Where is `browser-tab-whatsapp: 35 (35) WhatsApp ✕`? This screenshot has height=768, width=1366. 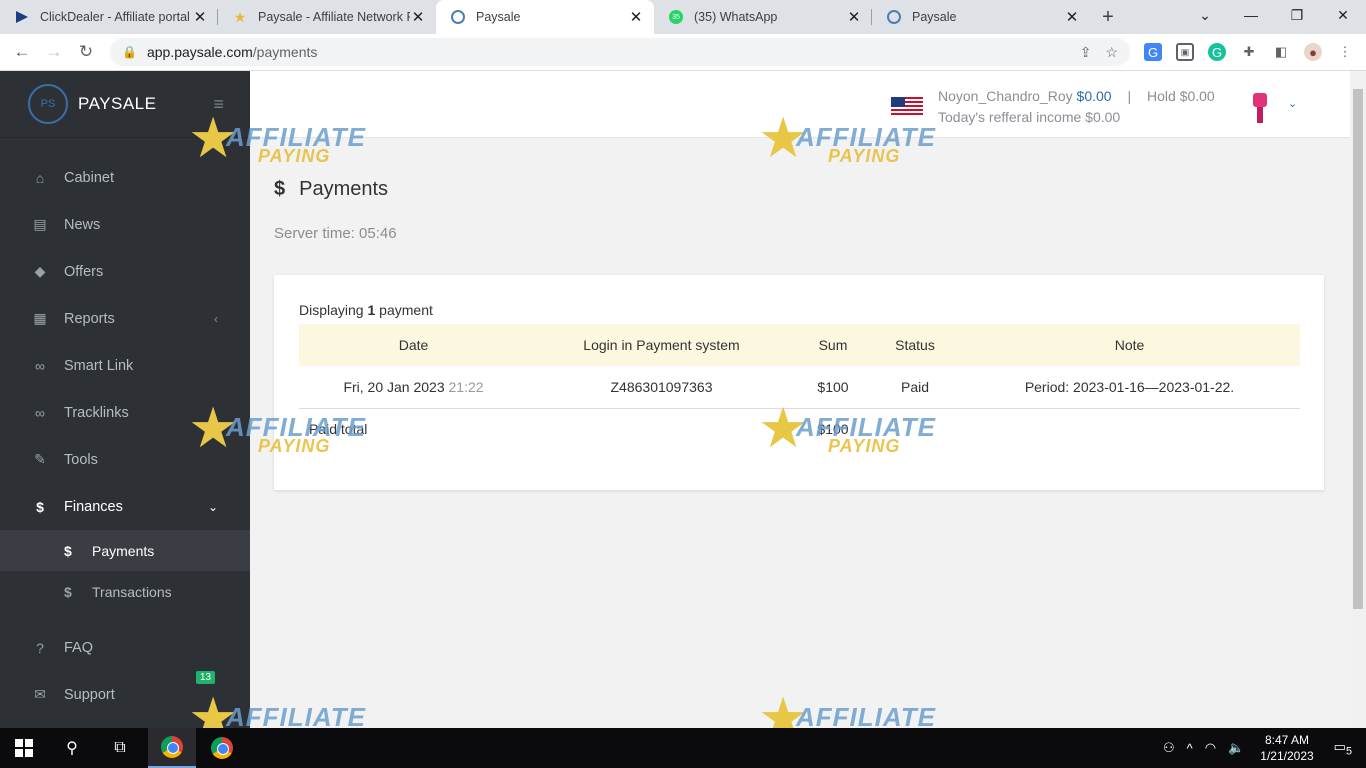 browser-tab-whatsapp: 35 (35) WhatsApp ✕ is located at coordinates (763, 17).